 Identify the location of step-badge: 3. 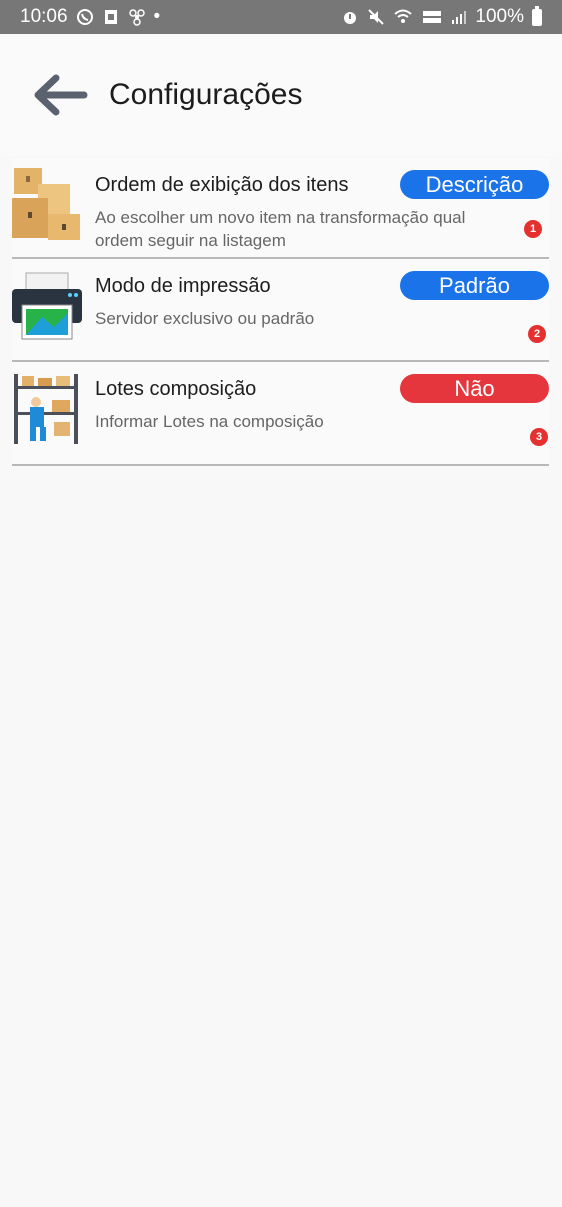
(539, 437).